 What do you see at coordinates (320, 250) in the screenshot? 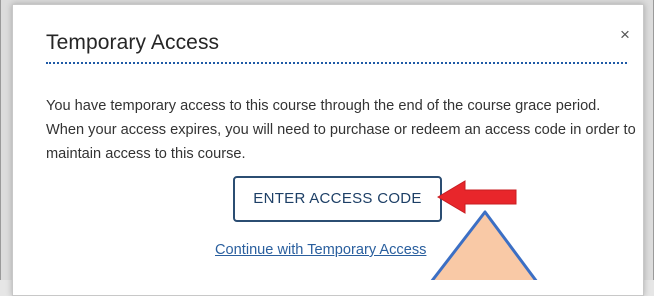
I see `continue-temporary-access-link: Continue with Temporary Access` at bounding box center [320, 250].